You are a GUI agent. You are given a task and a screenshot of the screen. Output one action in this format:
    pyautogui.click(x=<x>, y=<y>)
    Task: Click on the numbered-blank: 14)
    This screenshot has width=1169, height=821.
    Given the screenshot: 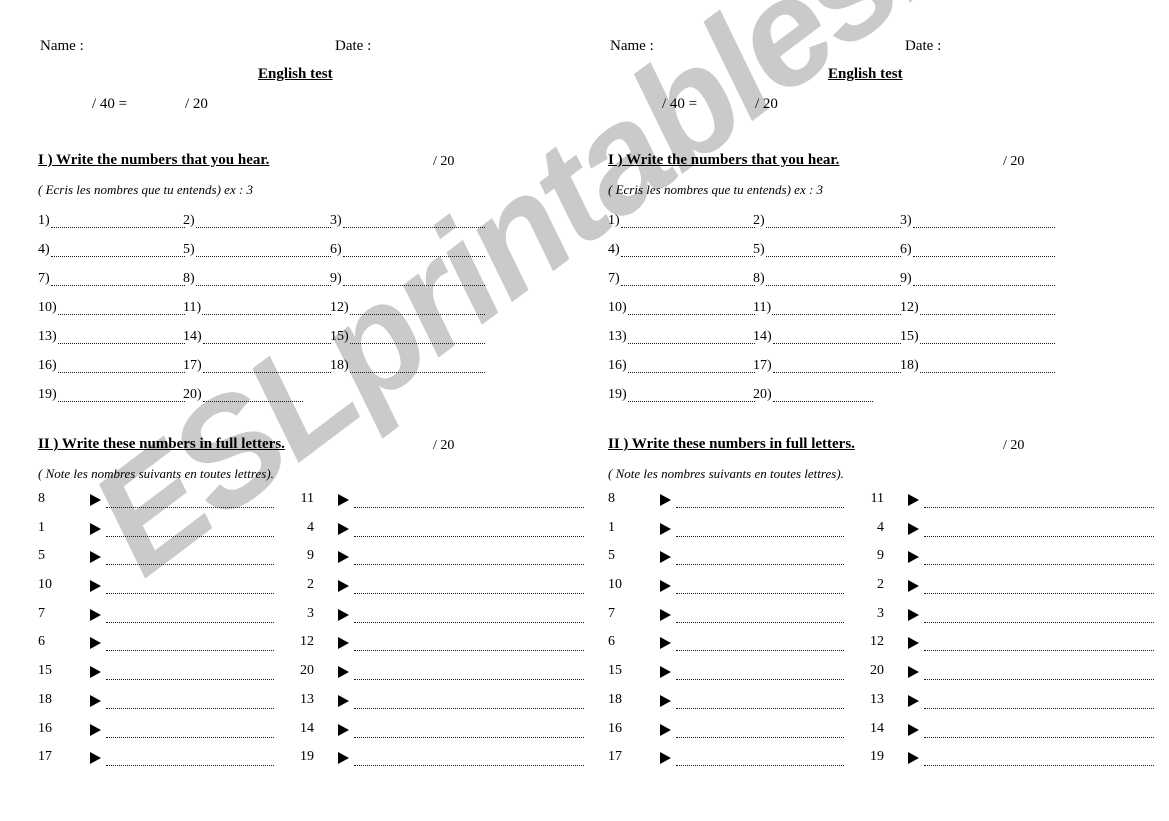 What is the action you would take?
    pyautogui.click(x=827, y=333)
    